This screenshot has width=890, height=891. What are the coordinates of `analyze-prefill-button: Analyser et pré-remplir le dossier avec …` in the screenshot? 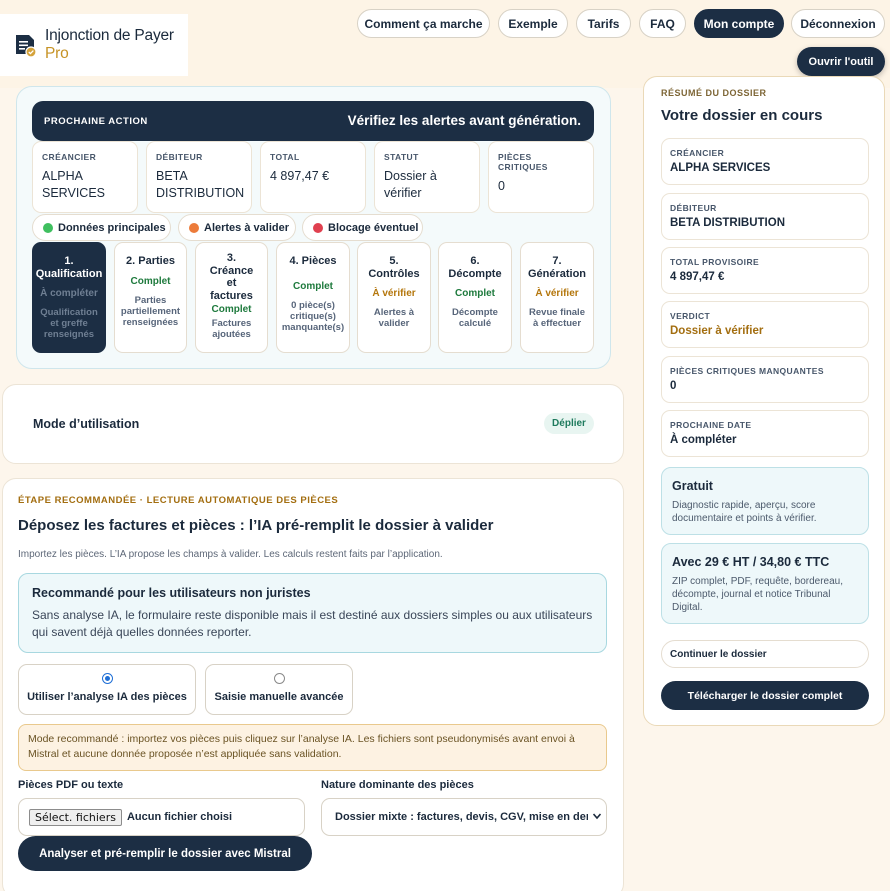 It's located at (165, 853).